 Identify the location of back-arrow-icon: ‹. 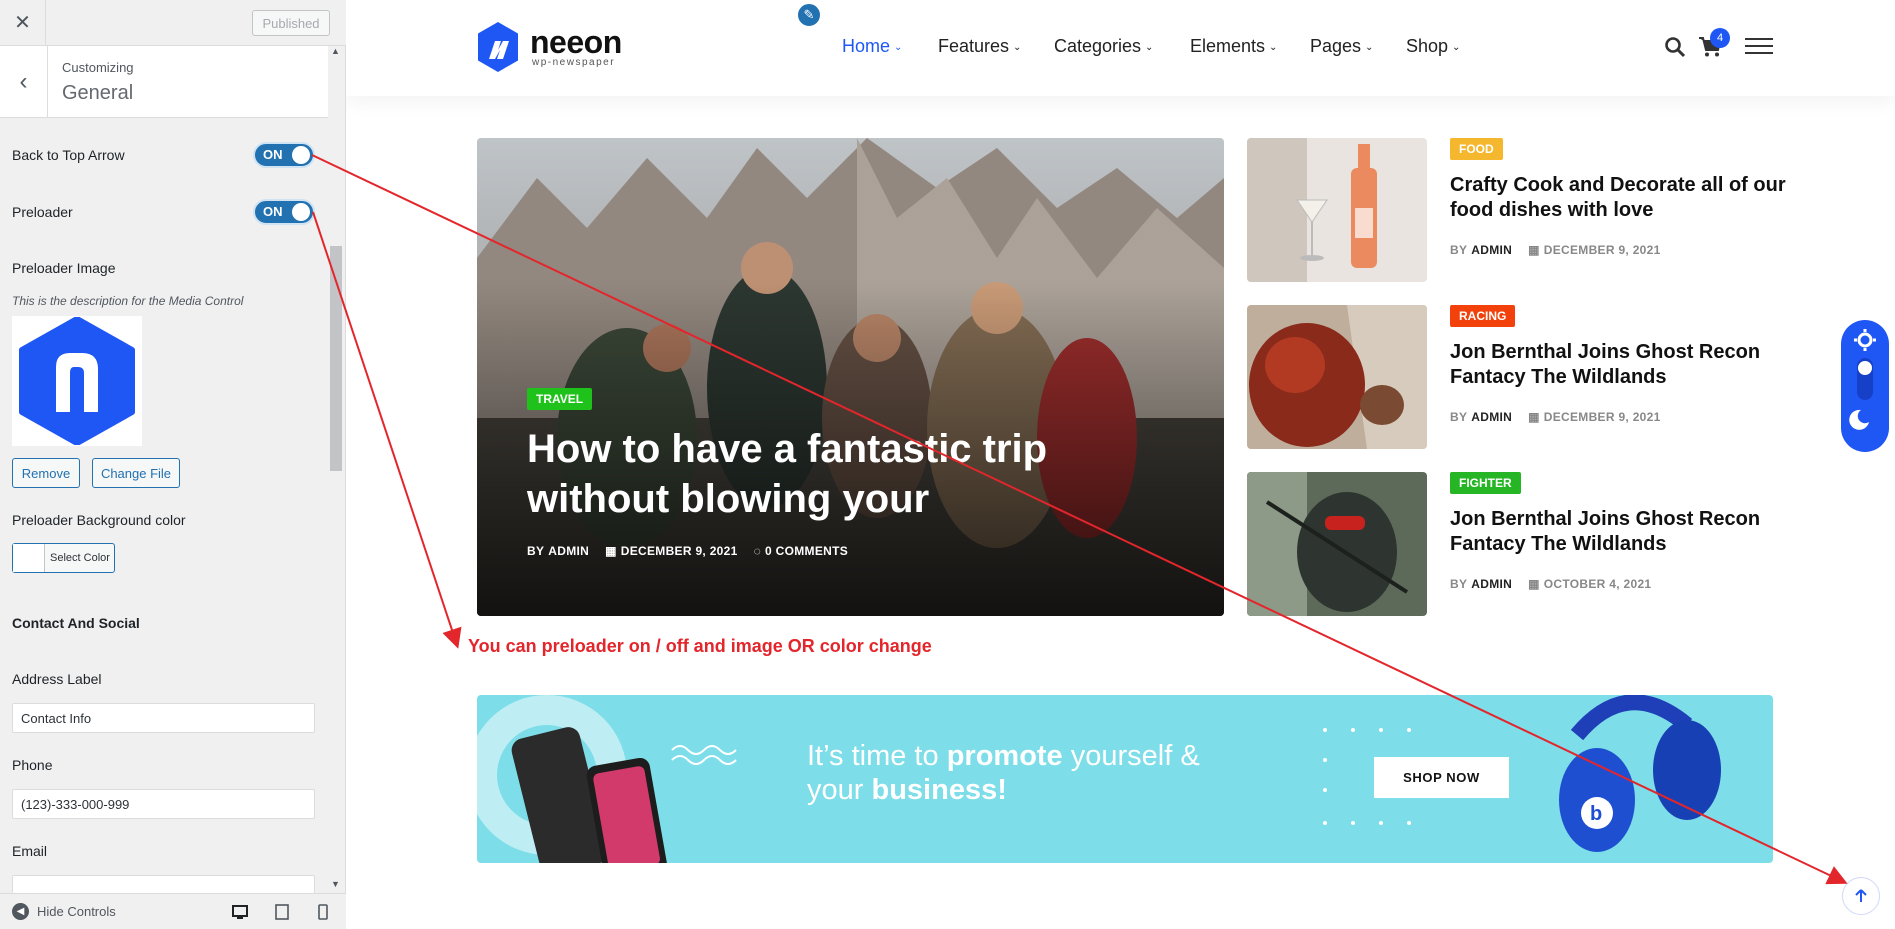
(24, 82).